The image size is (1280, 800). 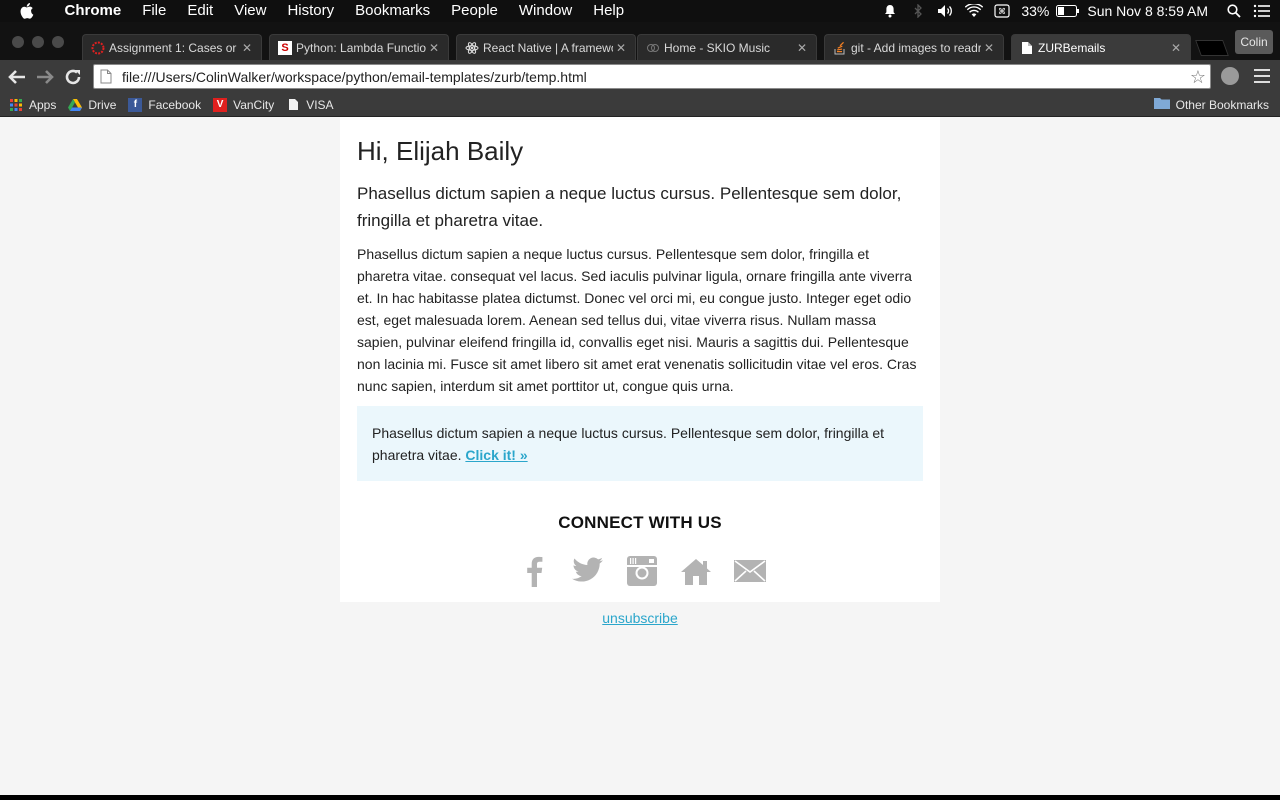 I want to click on stackoverflow-icon, so click(x=840, y=48).